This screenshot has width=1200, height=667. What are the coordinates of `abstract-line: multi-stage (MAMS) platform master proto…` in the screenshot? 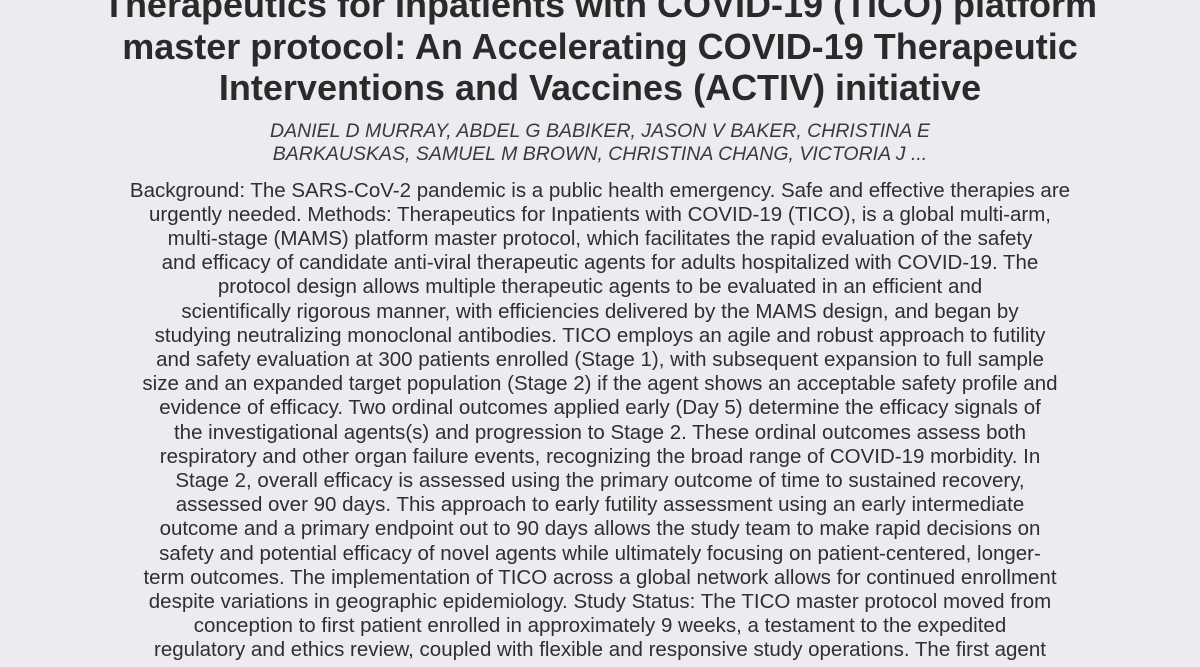 It's located at (600, 238).